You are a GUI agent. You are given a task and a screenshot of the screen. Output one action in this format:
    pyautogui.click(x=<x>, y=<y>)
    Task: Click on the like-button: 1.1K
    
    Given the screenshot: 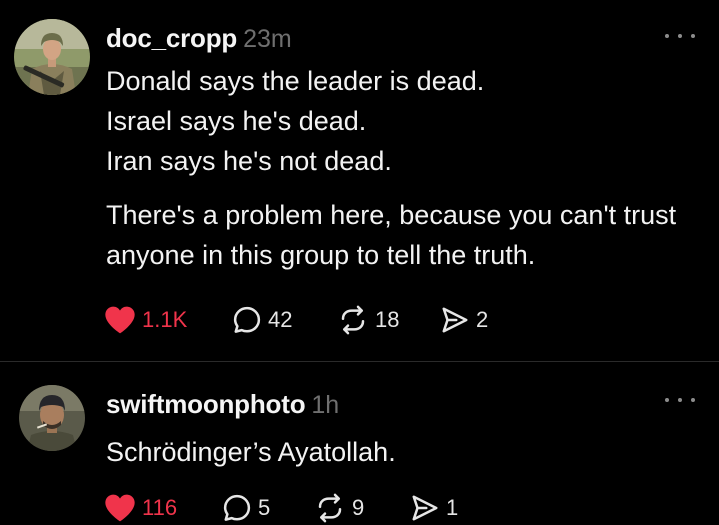 What is the action you would take?
    pyautogui.click(x=145, y=320)
    